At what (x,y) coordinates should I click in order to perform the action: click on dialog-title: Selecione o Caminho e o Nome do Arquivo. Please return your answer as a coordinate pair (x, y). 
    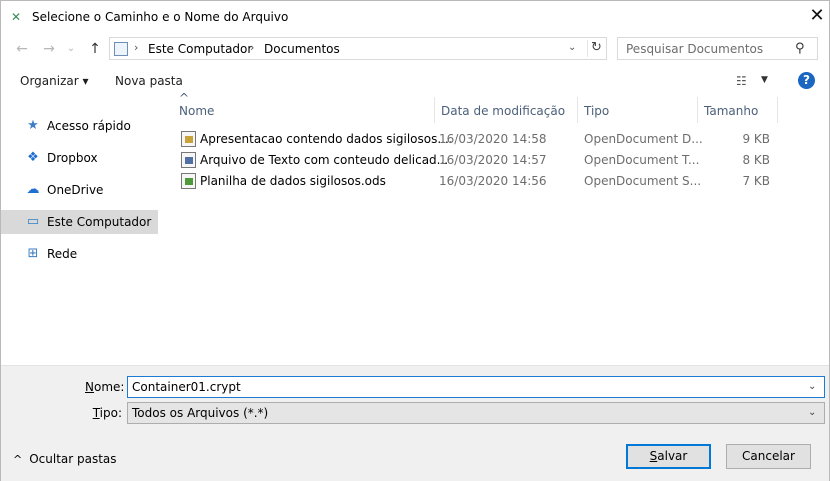
    Looking at the image, I should click on (160, 17).